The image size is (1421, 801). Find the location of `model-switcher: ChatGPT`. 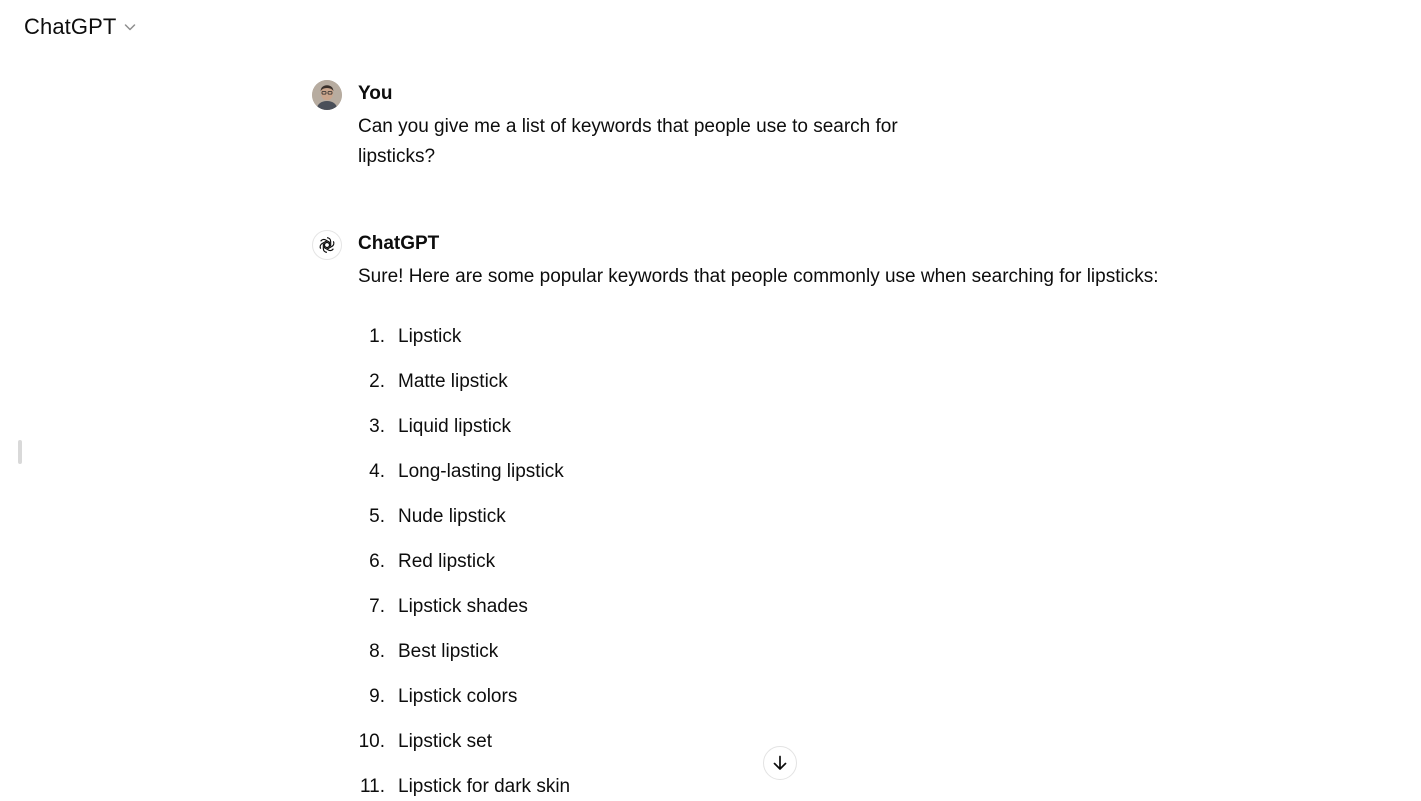

model-switcher: ChatGPT is located at coordinates (81, 27).